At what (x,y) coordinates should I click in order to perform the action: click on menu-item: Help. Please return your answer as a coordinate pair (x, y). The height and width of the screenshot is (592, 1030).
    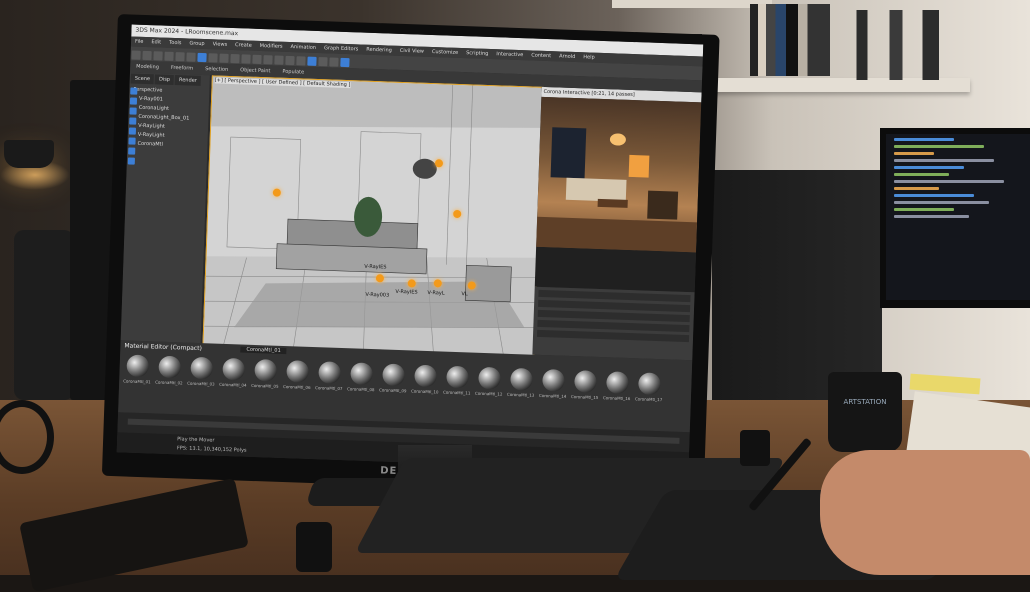
    Looking at the image, I should click on (589, 57).